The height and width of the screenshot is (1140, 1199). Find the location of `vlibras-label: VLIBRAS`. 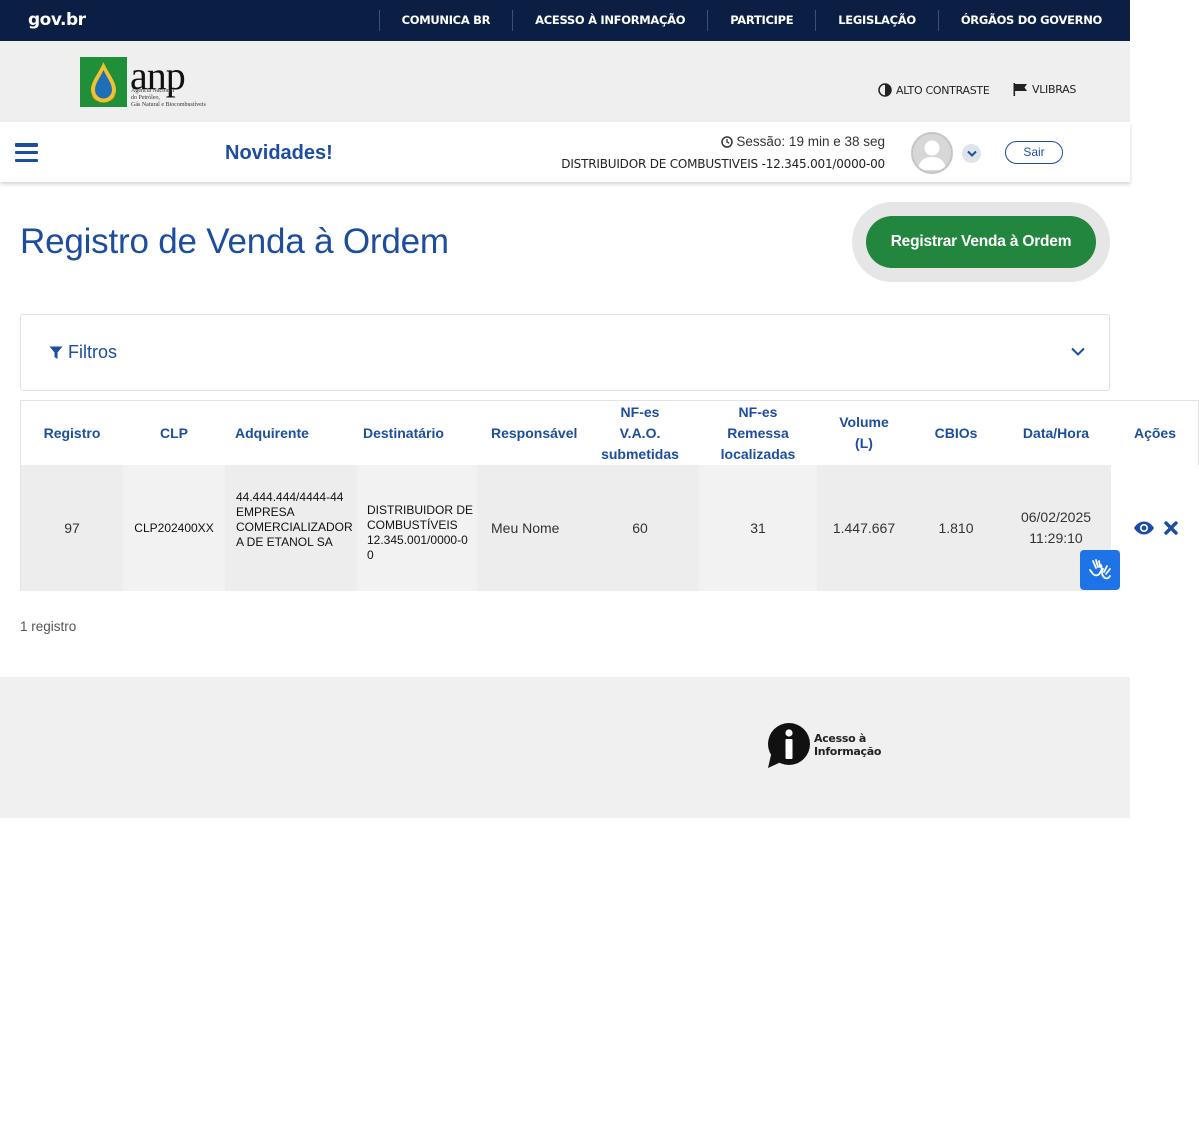

vlibras-label: VLIBRAS is located at coordinates (1054, 89).